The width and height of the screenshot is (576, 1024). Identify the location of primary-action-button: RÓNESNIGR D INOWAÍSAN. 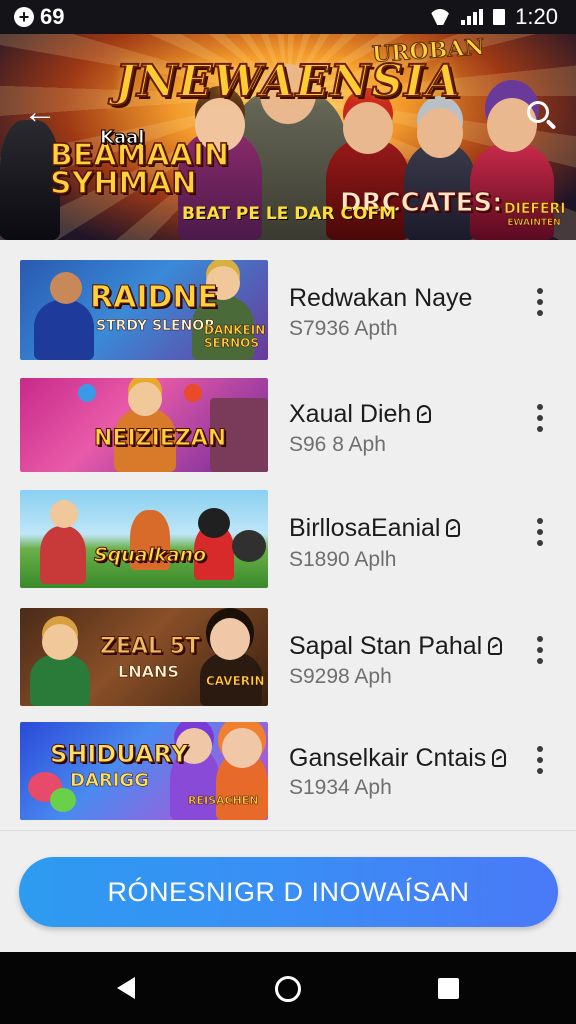
(288, 892).